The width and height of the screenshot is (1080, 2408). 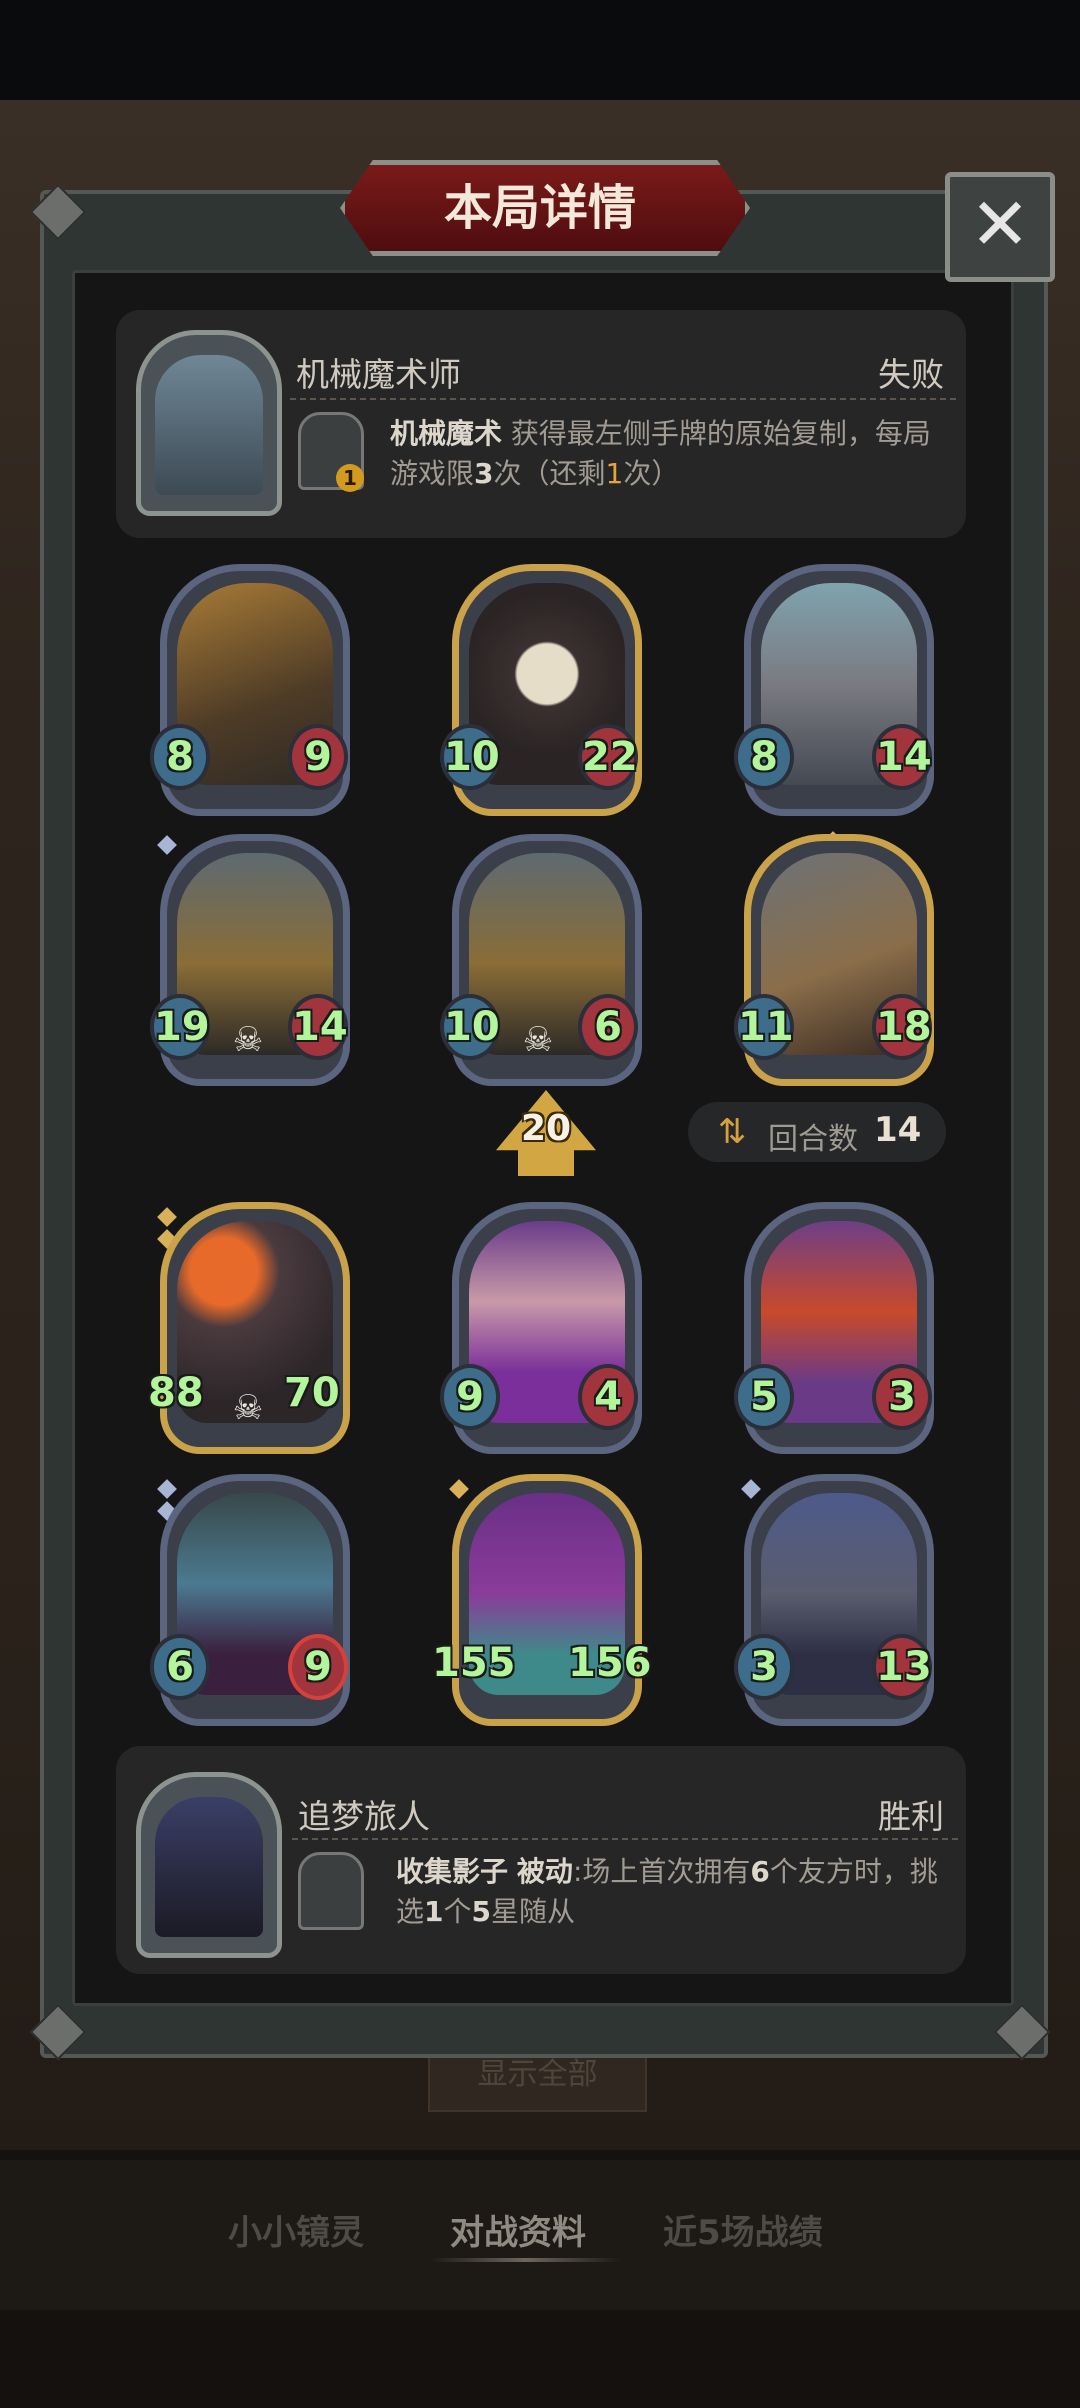 What do you see at coordinates (610, 1663) in the screenshot?
I see `minion-health: 156` at bounding box center [610, 1663].